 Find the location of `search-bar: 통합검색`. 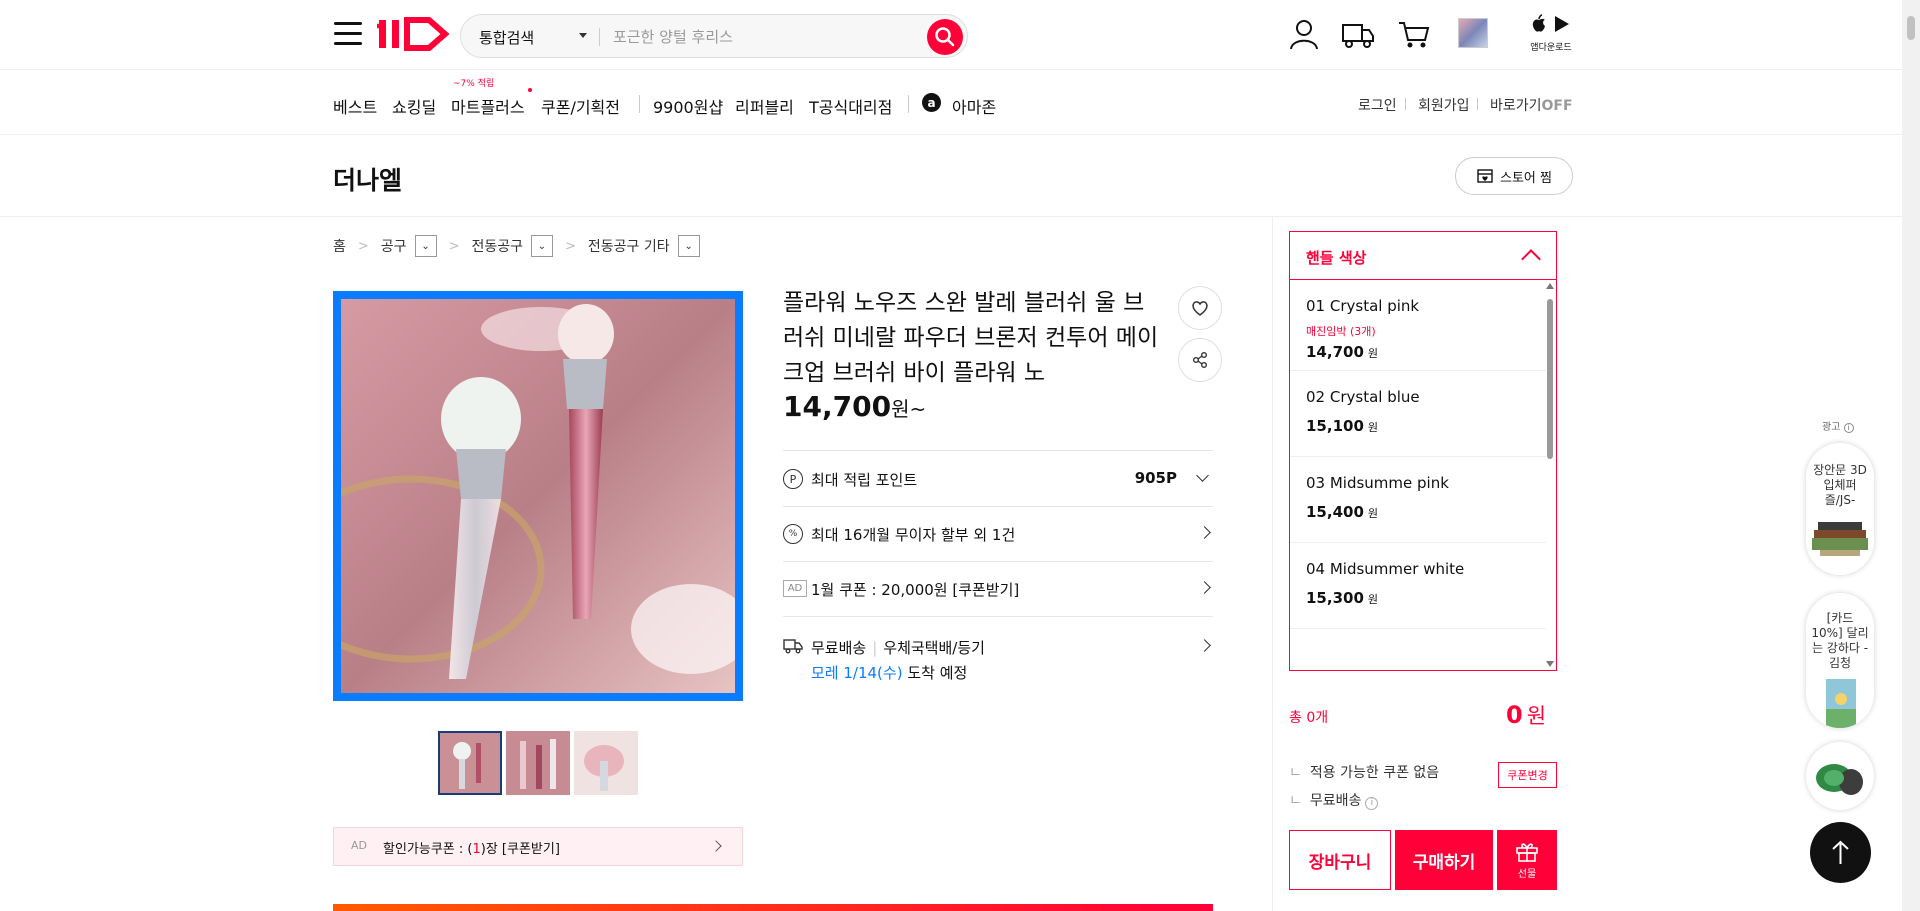

search-bar: 통합검색 is located at coordinates (714, 36).